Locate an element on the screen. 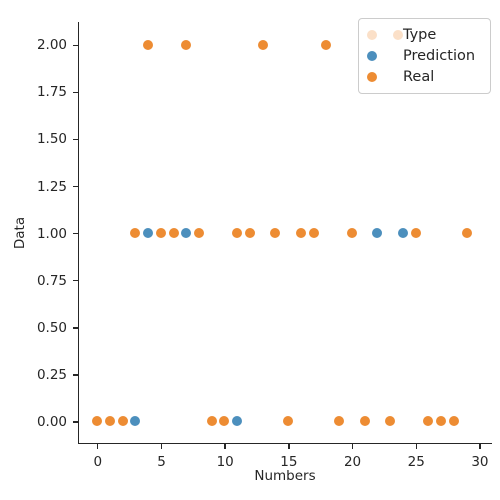 The image size is (500, 500). x-axis-tick: 10 is located at coordinates (225, 457).